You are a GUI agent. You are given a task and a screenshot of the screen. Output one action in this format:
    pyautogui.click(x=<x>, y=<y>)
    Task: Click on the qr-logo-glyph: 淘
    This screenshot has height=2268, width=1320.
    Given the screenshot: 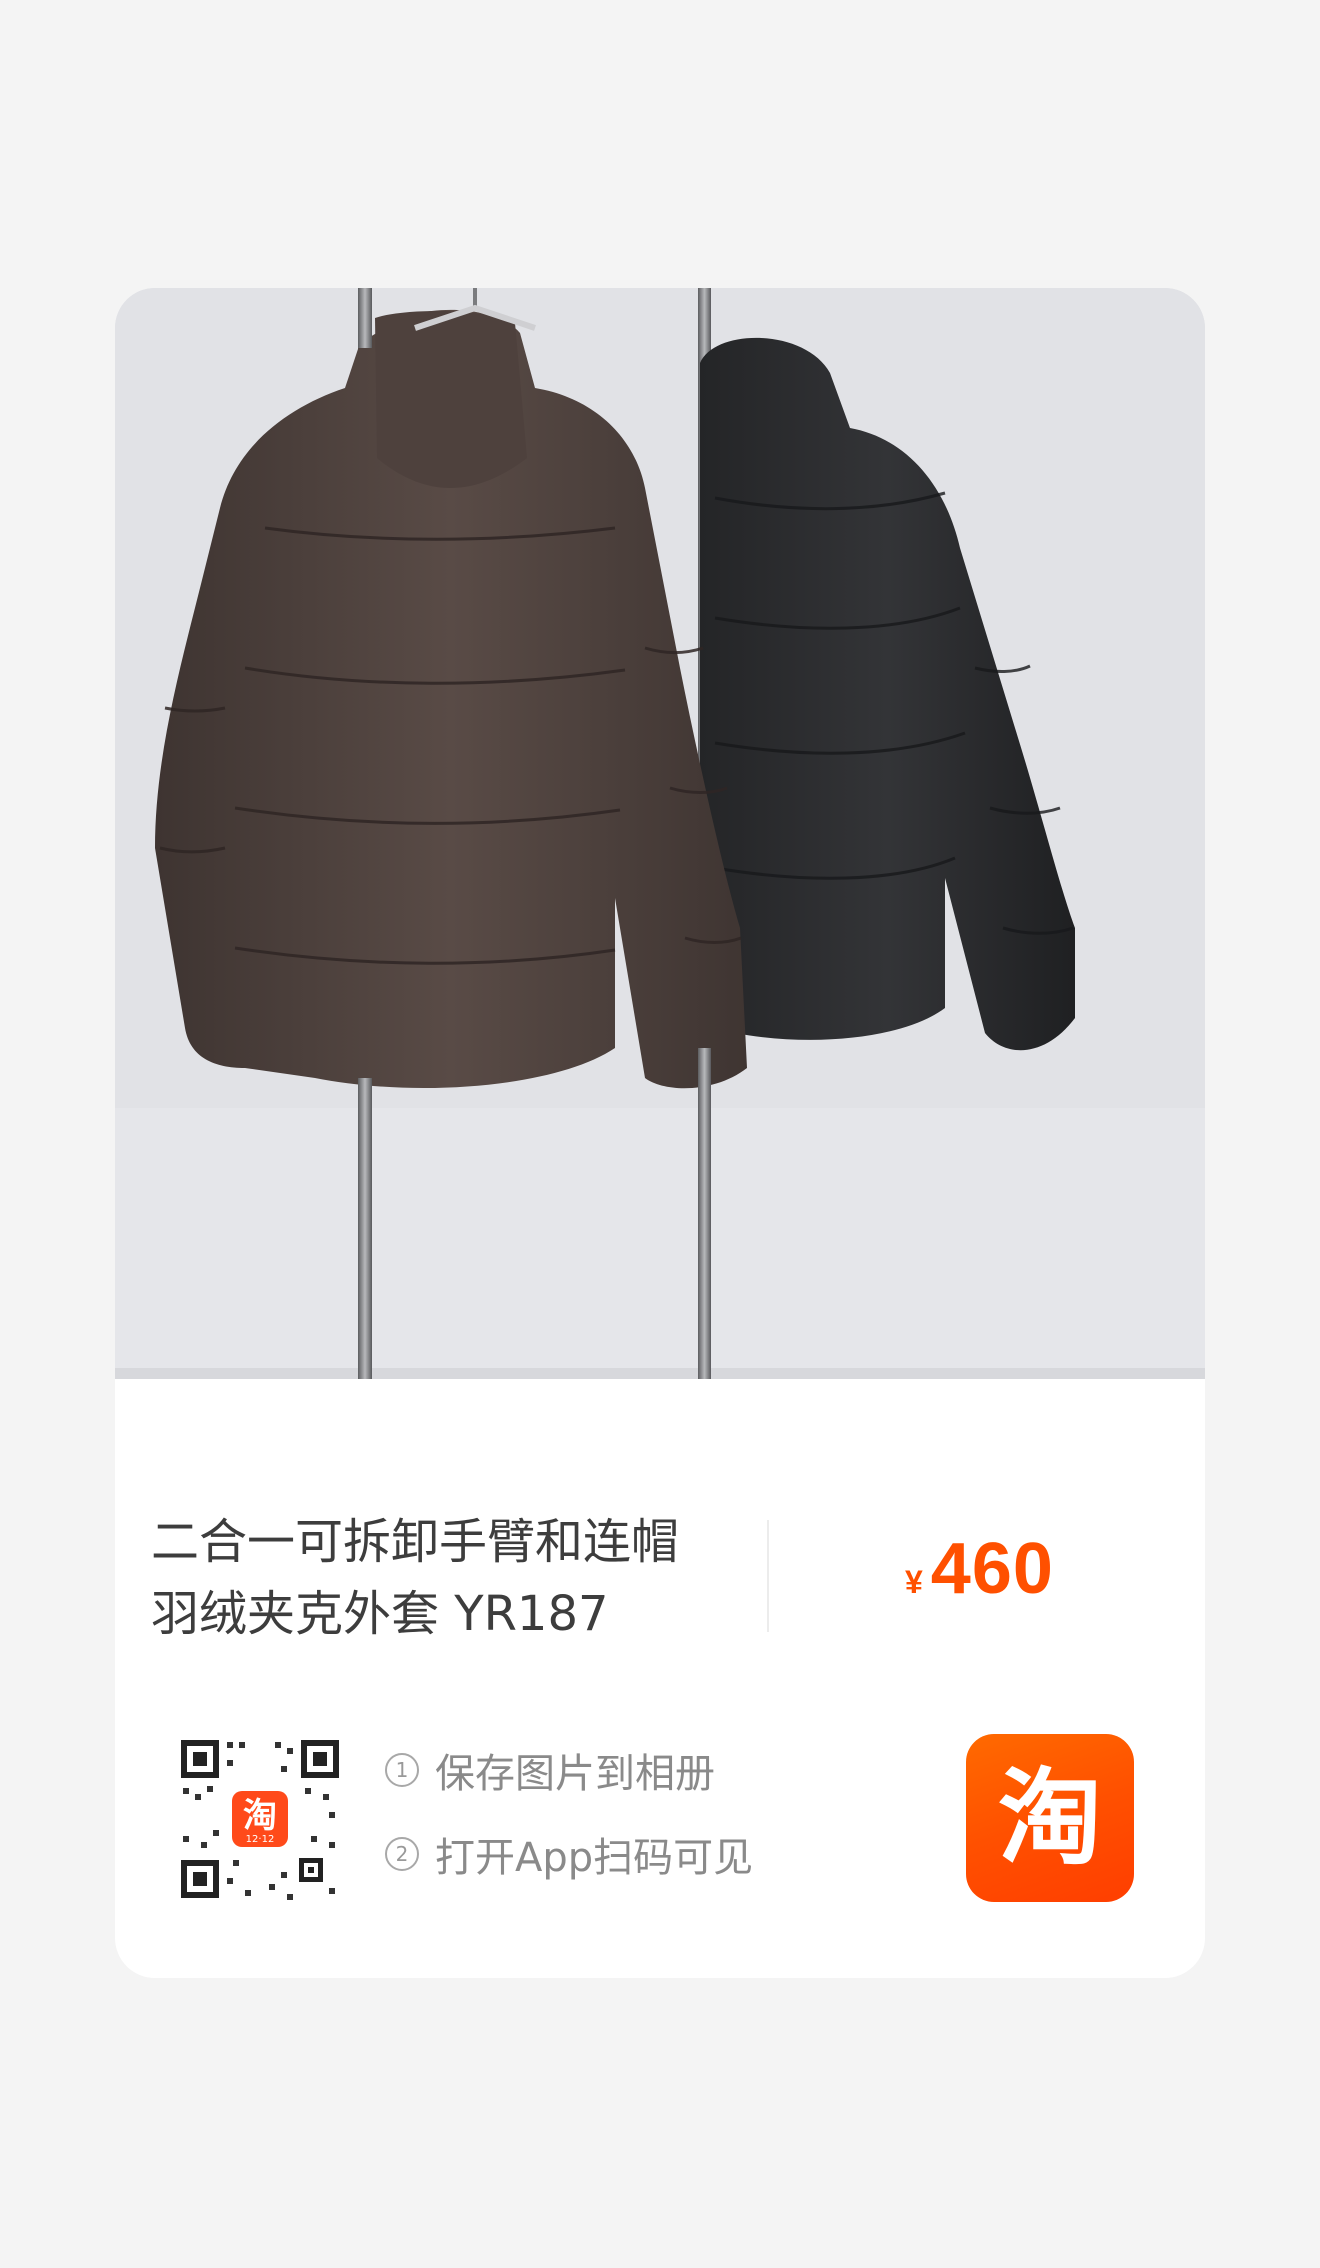 What is the action you would take?
    pyautogui.click(x=260, y=1816)
    